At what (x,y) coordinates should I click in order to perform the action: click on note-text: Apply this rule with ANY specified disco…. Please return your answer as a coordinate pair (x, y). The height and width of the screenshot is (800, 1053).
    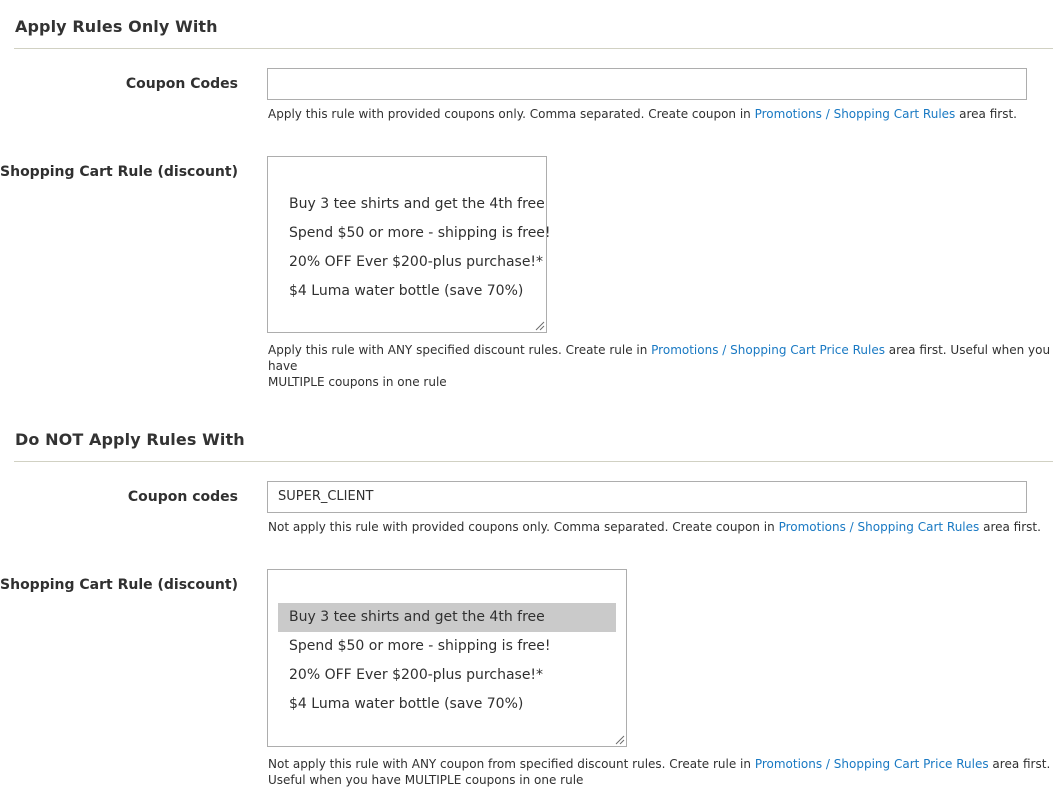
    Looking at the image, I should click on (460, 350).